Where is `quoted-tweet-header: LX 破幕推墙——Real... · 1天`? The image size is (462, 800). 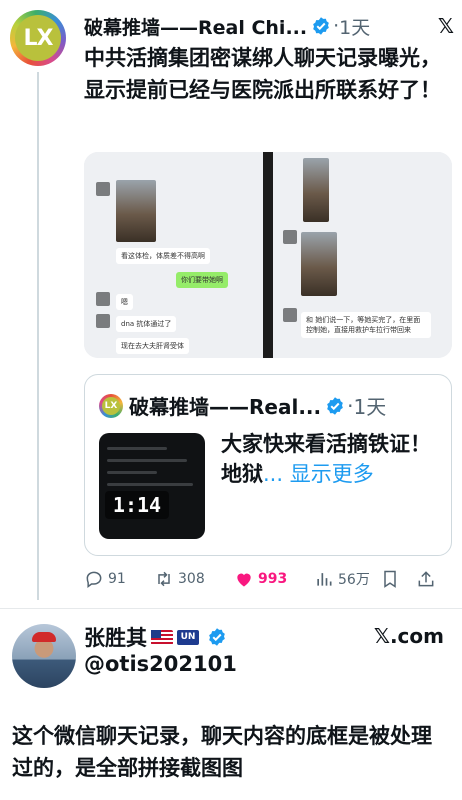
quoted-tweet-header: LX 破幕推墙——Real... · 1天 is located at coordinates (271, 405).